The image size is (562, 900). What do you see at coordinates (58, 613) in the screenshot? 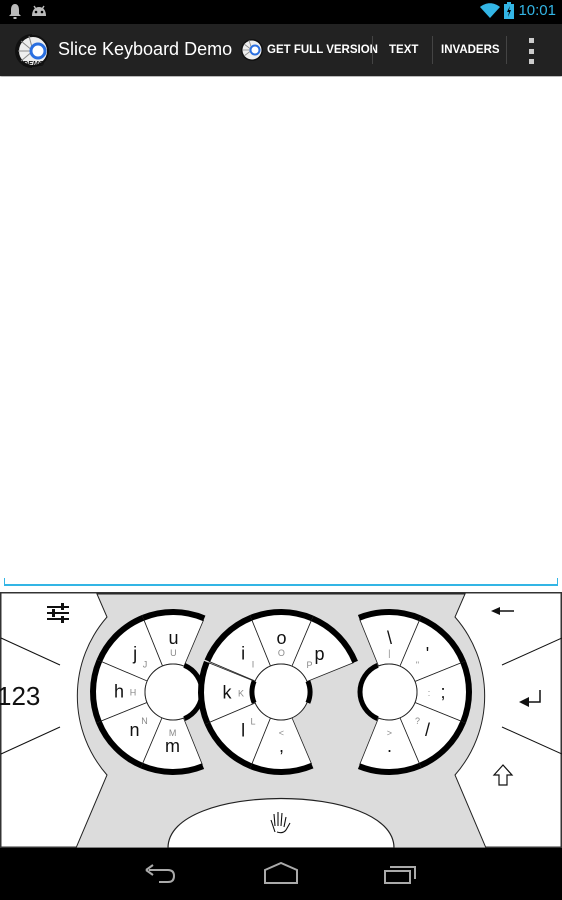
I see `settings-sliders-icon` at bounding box center [58, 613].